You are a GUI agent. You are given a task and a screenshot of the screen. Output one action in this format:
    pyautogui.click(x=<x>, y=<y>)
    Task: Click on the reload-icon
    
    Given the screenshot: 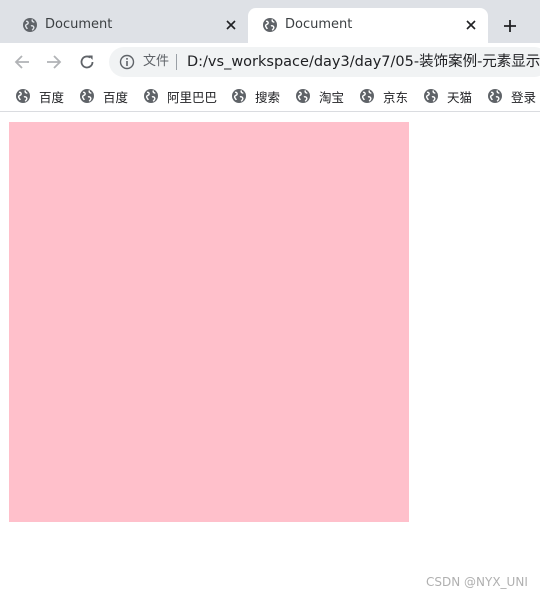 What is the action you would take?
    pyautogui.click(x=87, y=62)
    